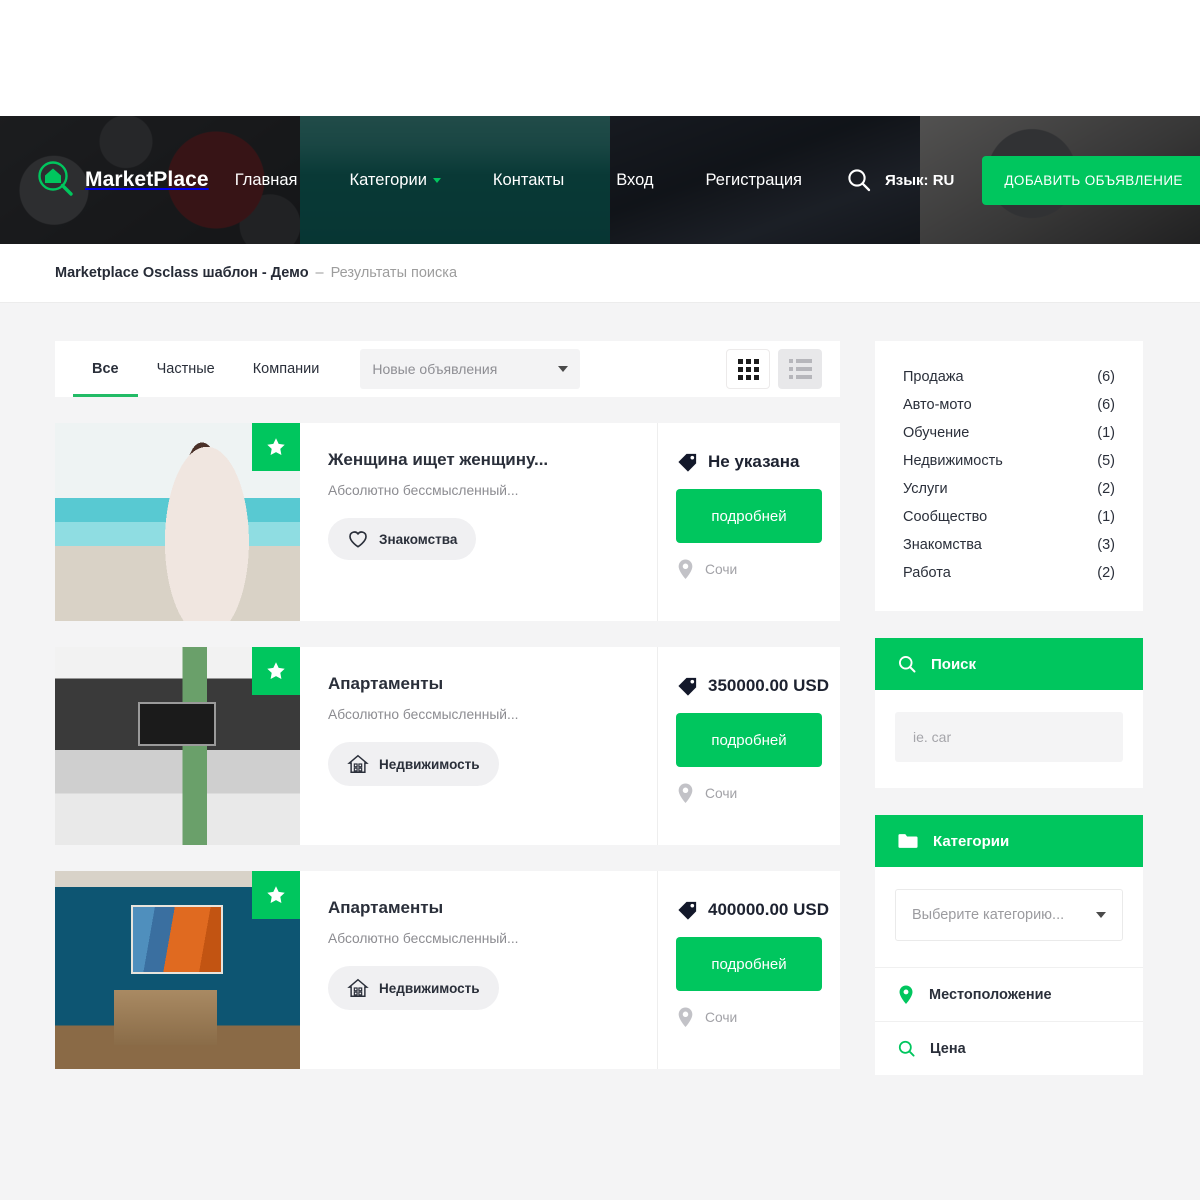 The height and width of the screenshot is (1200, 1200). What do you see at coordinates (971, 841) in the screenshot?
I see `category-widget-title: Категории` at bounding box center [971, 841].